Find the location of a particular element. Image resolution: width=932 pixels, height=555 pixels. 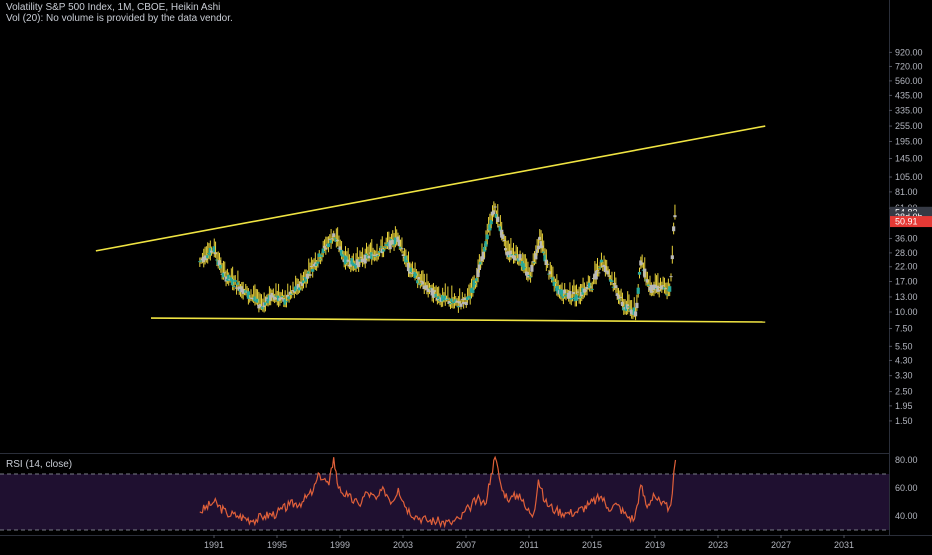

x-tick-label: 2019 is located at coordinates (655, 545).